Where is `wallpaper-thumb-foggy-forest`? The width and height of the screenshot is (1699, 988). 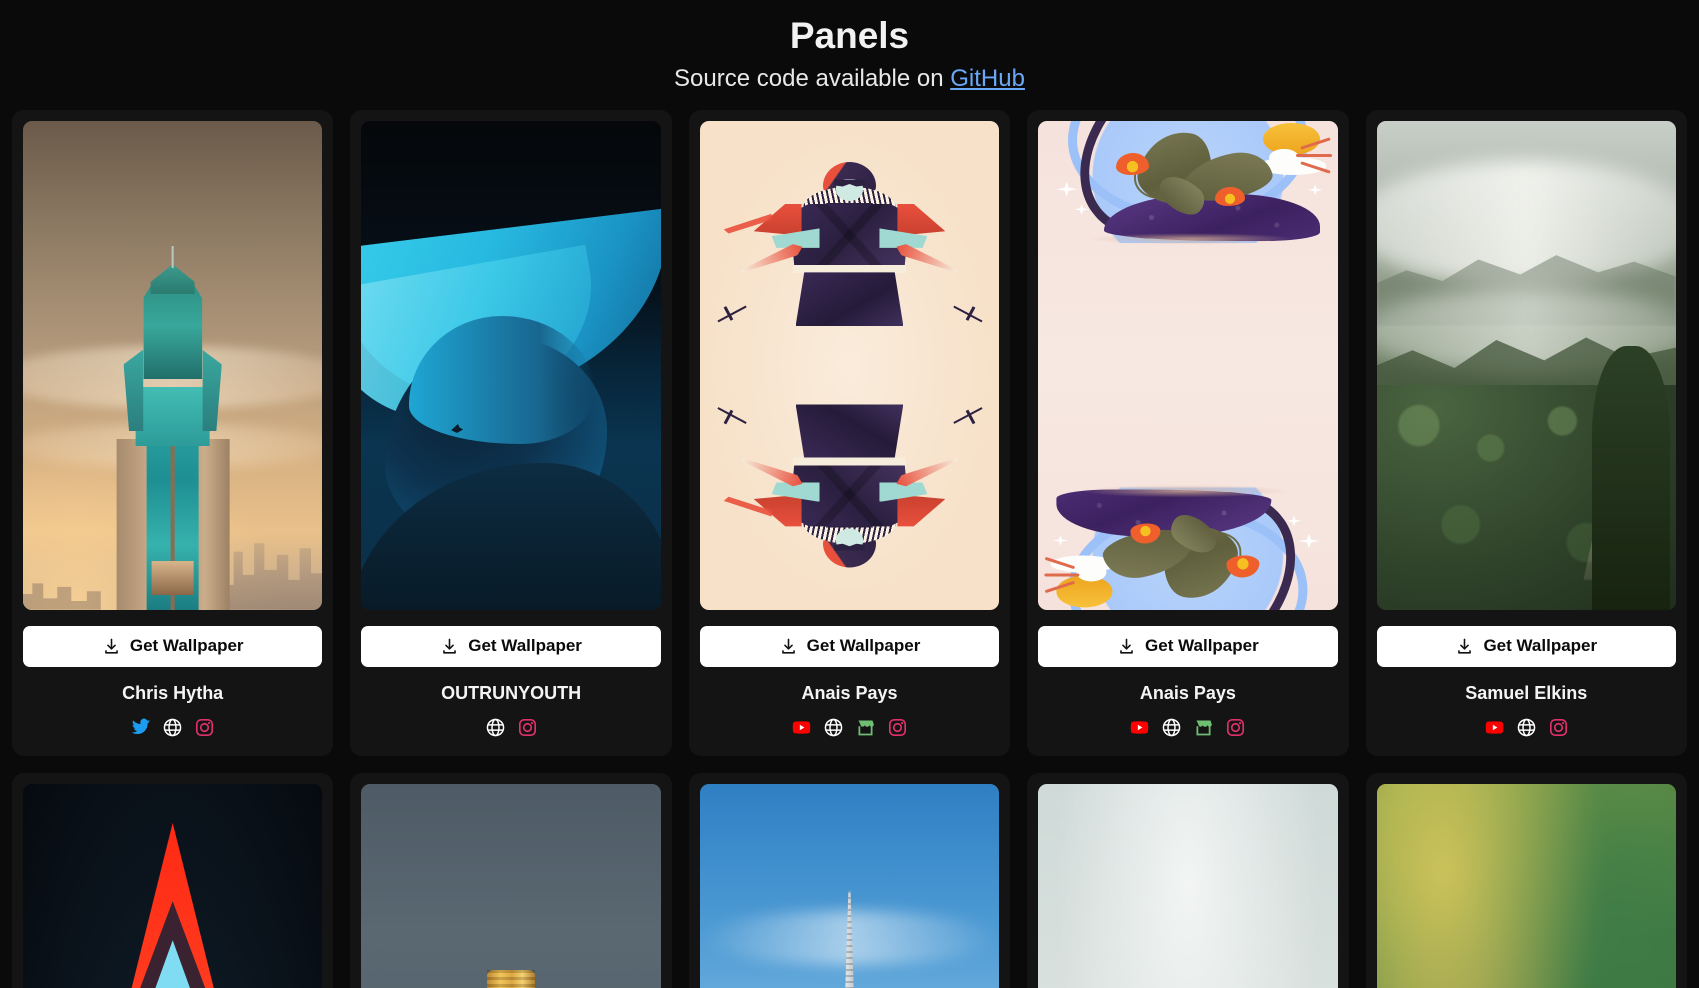
wallpaper-thumb-foggy-forest is located at coordinates (1526, 365).